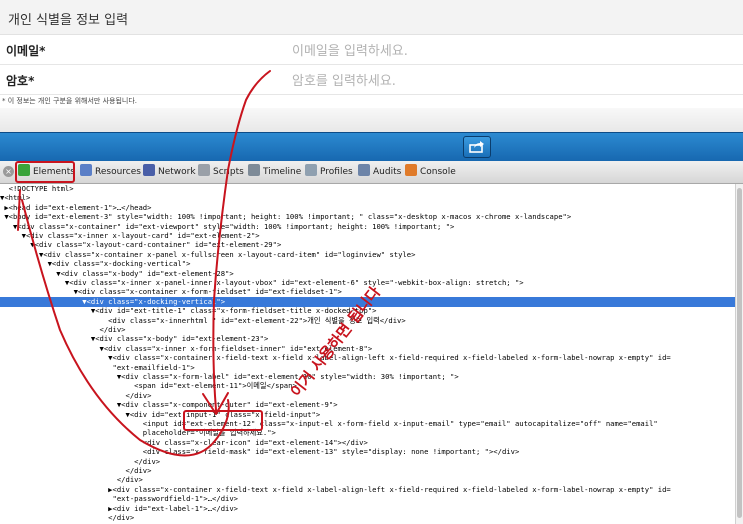 Image resolution: width=743 pixels, height=524 pixels. I want to click on profiles-icon, so click(311, 170).